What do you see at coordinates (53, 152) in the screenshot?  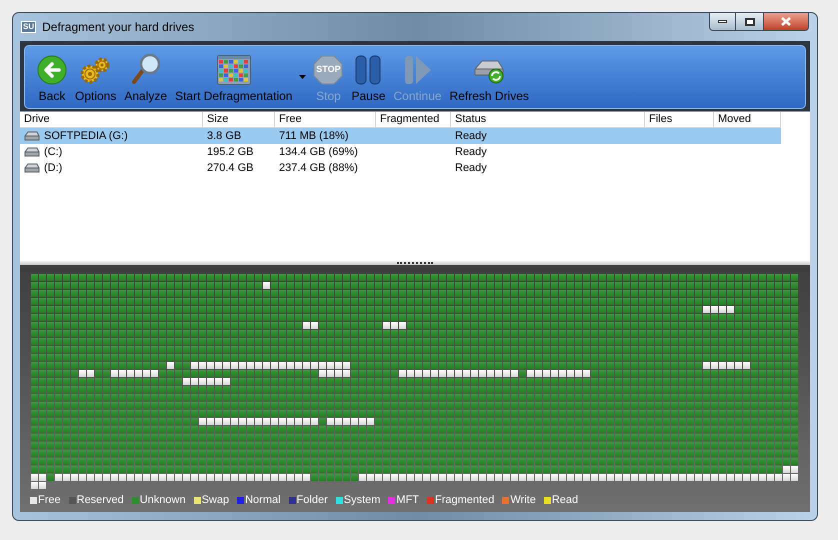 I see `table-cell-text: (C:)` at bounding box center [53, 152].